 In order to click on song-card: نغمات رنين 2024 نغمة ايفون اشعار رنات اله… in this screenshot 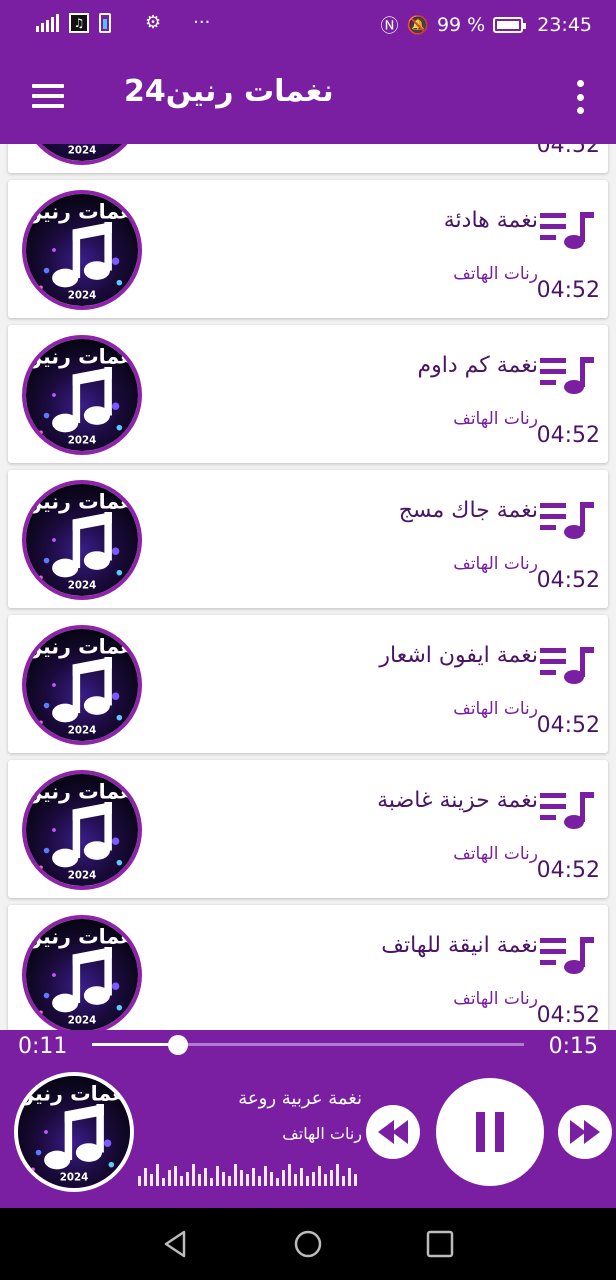, I will do `click(308, 684)`.